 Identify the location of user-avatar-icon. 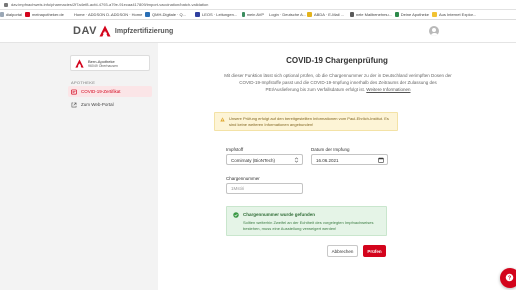
(434, 31).